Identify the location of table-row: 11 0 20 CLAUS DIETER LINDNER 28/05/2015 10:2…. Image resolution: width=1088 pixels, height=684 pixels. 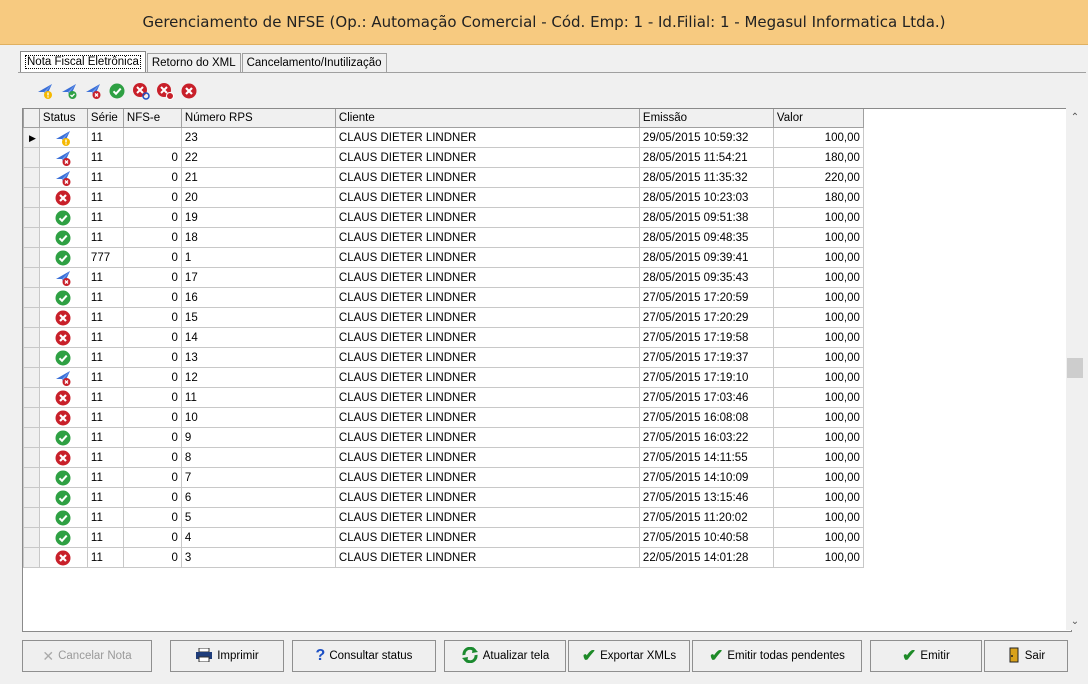
(443, 197).